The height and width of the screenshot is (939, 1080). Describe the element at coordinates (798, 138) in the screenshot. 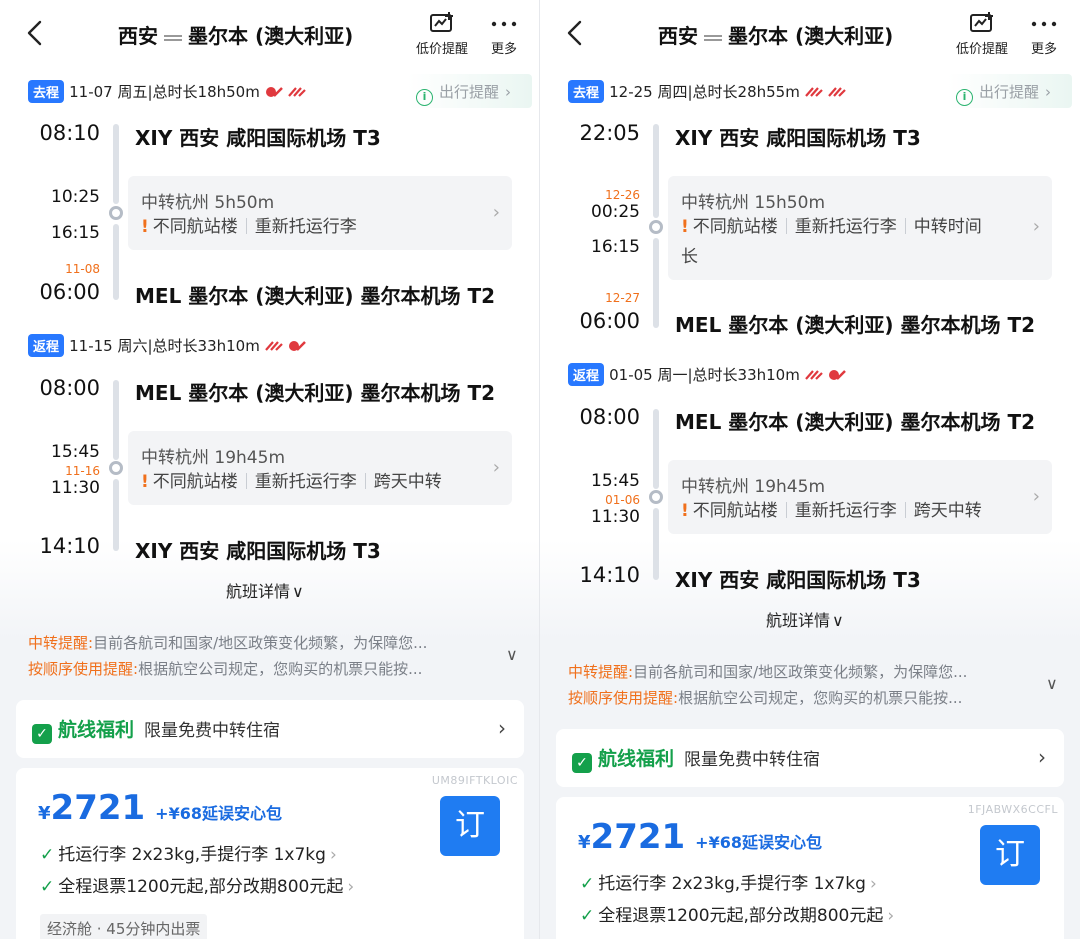

I see `outbound-departure-airport: XIY 西安 咸阳国际机场 T3` at that location.